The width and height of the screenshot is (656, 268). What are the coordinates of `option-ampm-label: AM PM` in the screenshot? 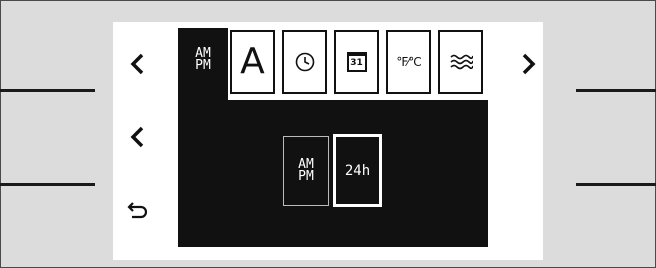 It's located at (306, 170).